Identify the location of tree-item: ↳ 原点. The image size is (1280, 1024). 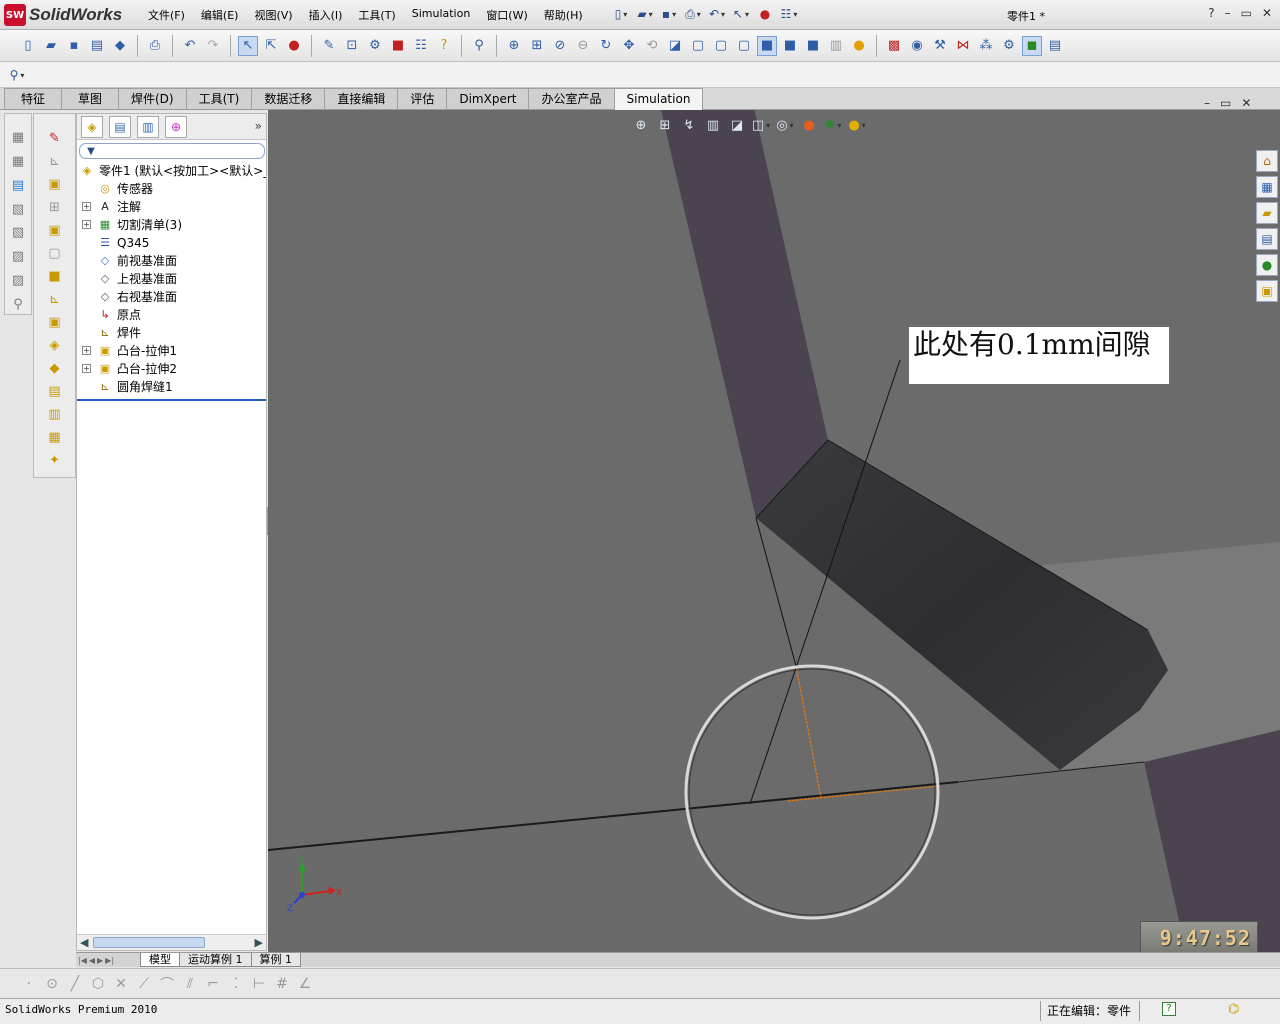
(171, 315).